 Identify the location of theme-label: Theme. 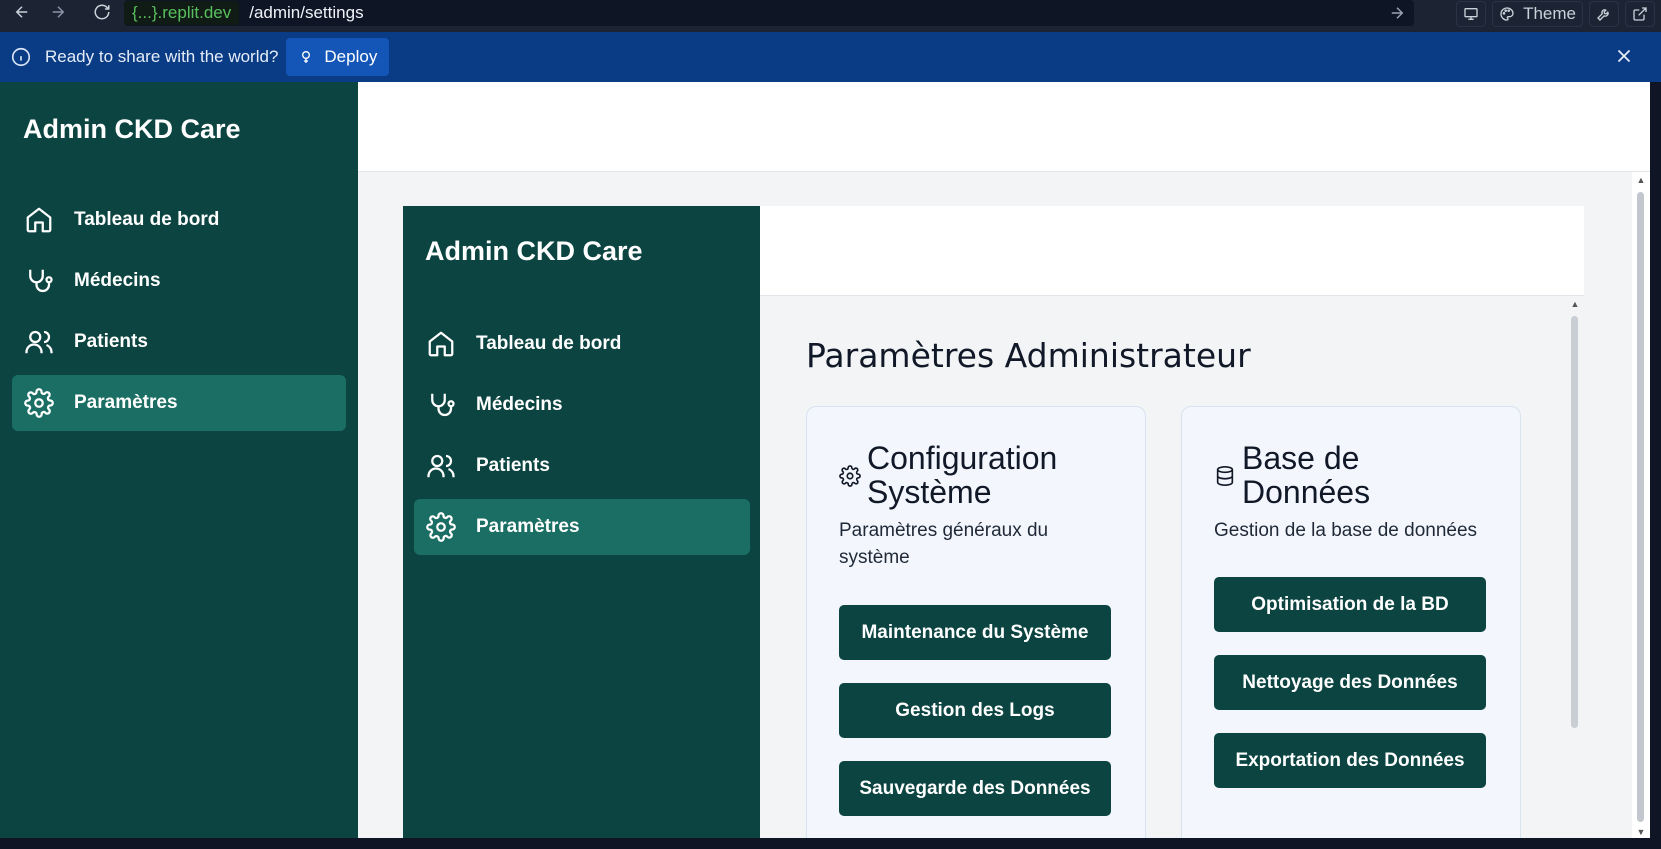
(1549, 13).